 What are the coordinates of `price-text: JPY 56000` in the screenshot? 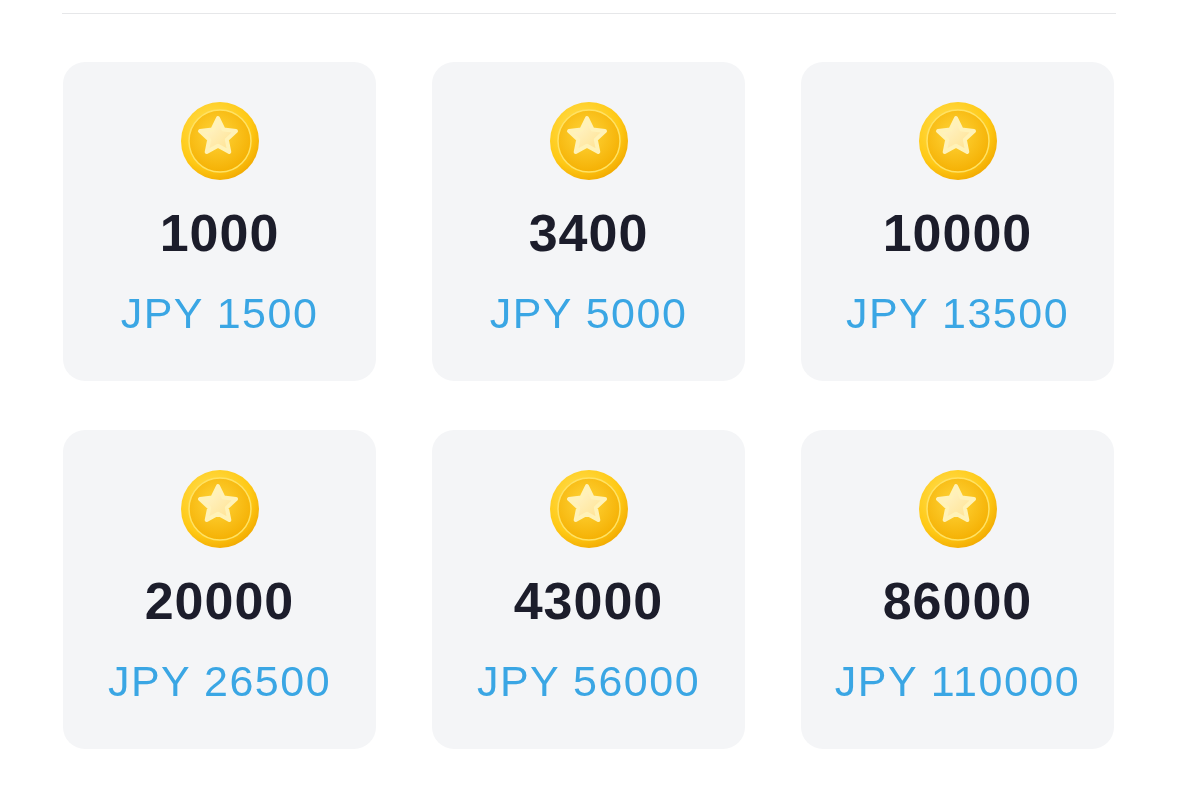 It's located at (588, 681).